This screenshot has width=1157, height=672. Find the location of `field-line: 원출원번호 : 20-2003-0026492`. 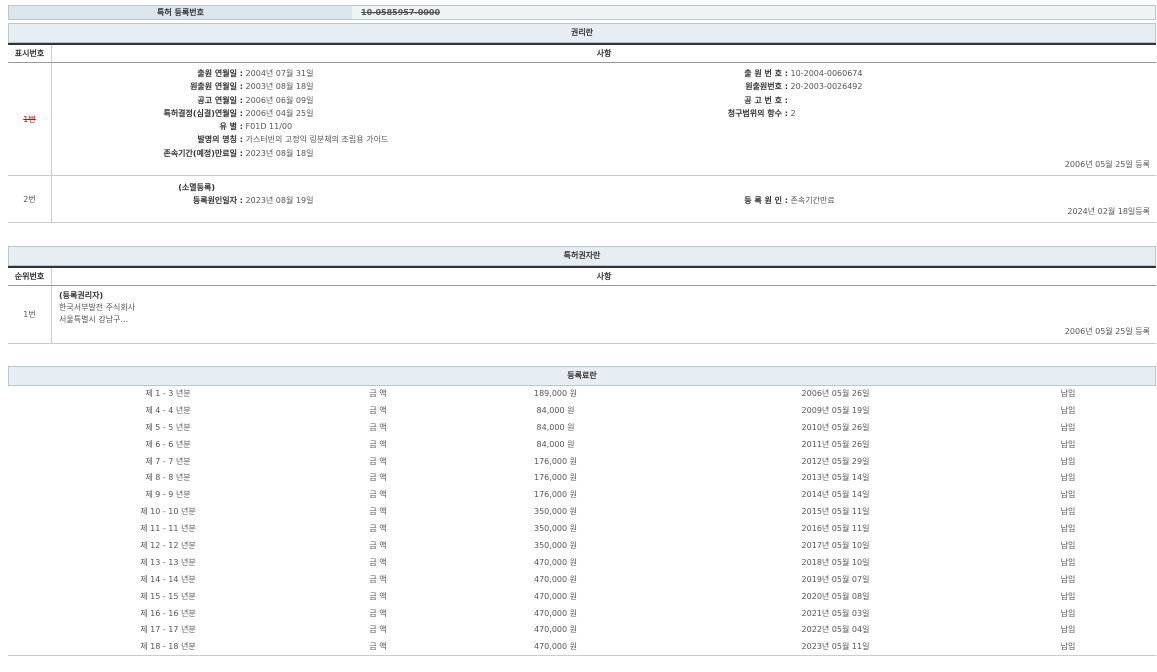

field-line: 원출원번호 : 20-2003-0026492 is located at coordinates (783, 86).